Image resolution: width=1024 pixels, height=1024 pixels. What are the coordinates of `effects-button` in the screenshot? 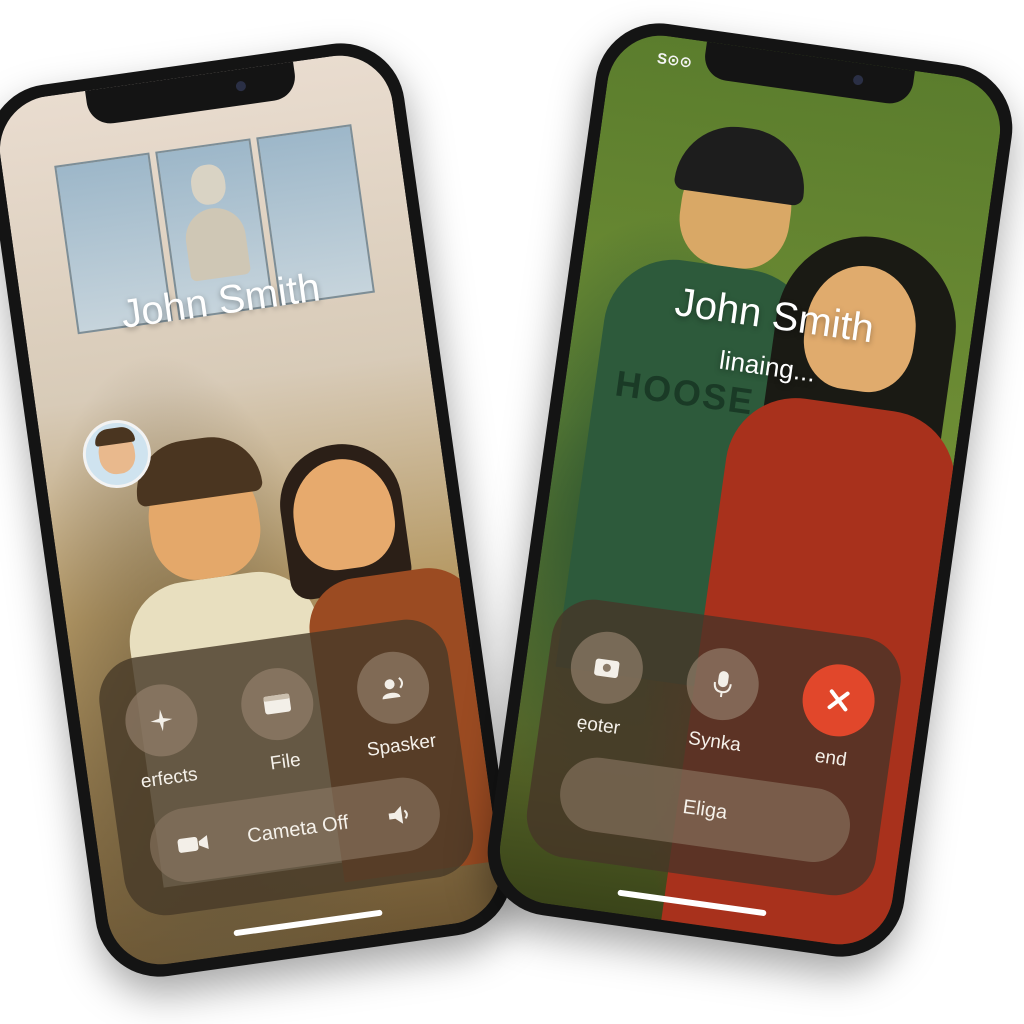 It's located at (161, 720).